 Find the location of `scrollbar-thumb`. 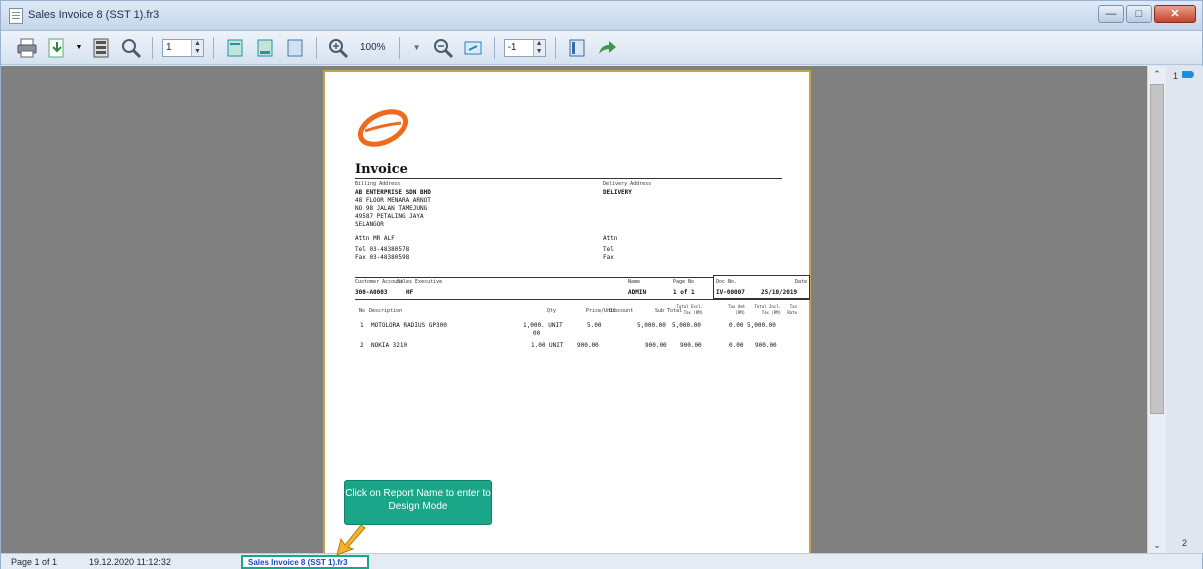

scrollbar-thumb is located at coordinates (1157, 249).